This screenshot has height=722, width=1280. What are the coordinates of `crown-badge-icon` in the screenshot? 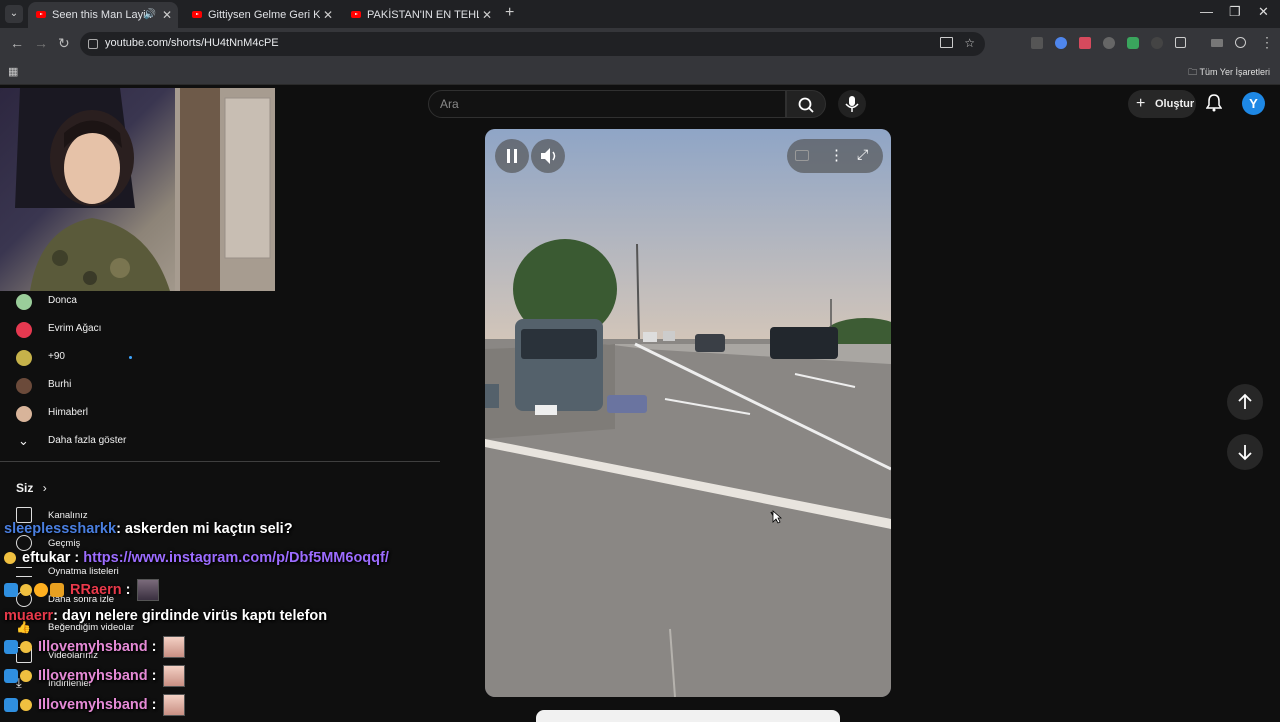 It's located at (57, 590).